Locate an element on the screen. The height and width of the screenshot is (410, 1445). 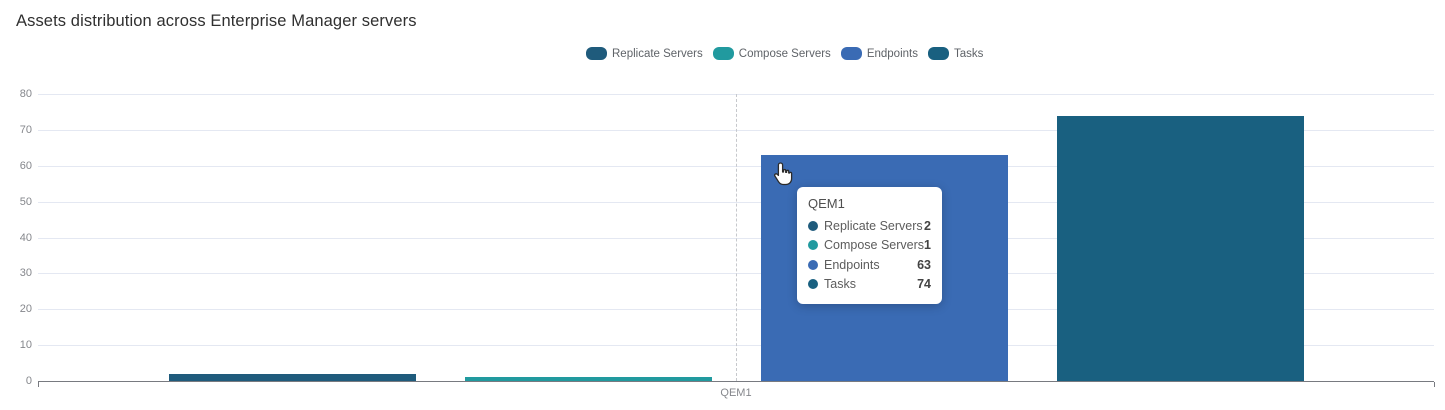
tooltip-series-label: Tasks is located at coordinates (840, 284).